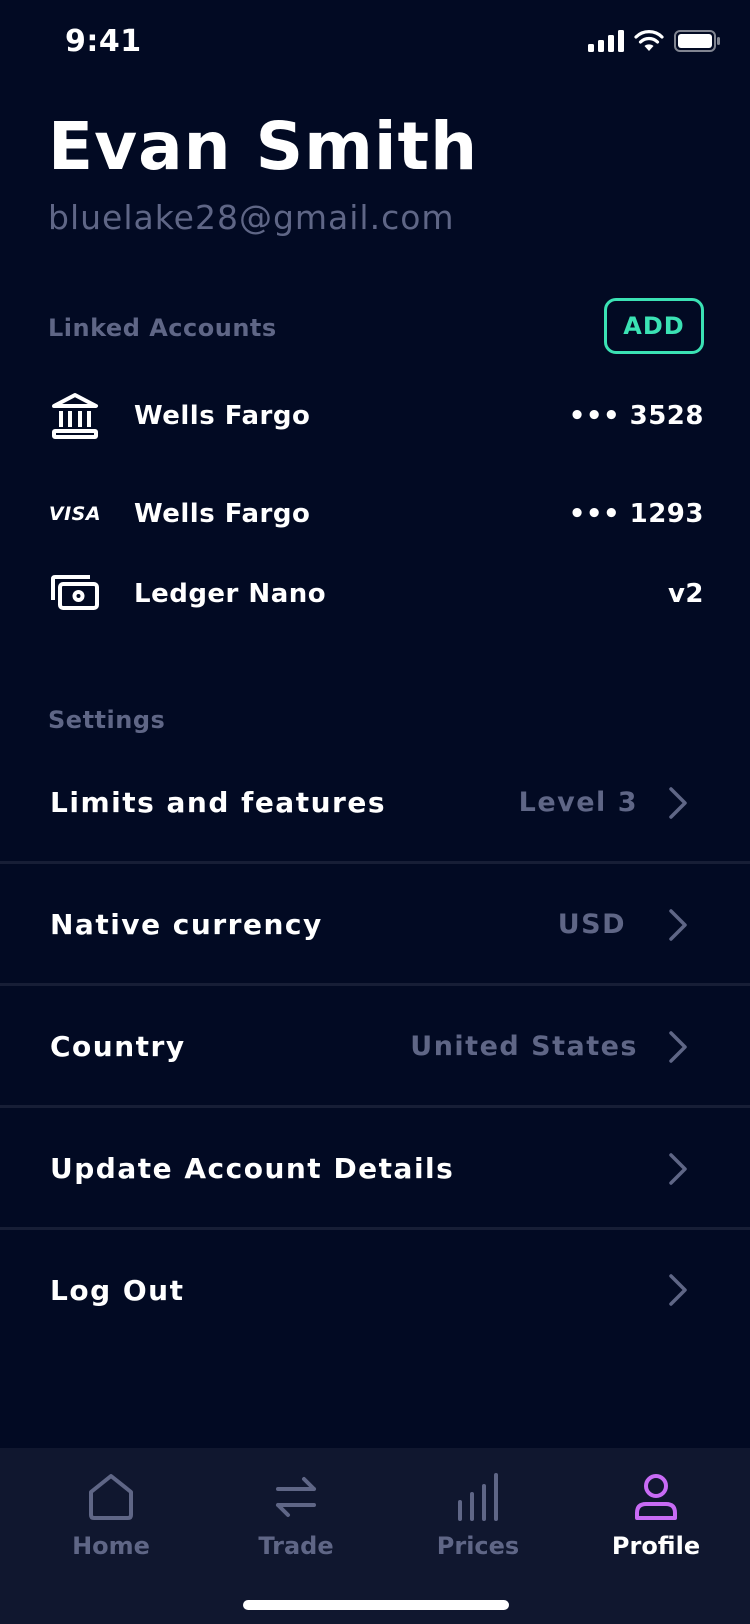  What do you see at coordinates (375, 1048) in the screenshot?
I see `settings-row-country: Country United States` at bounding box center [375, 1048].